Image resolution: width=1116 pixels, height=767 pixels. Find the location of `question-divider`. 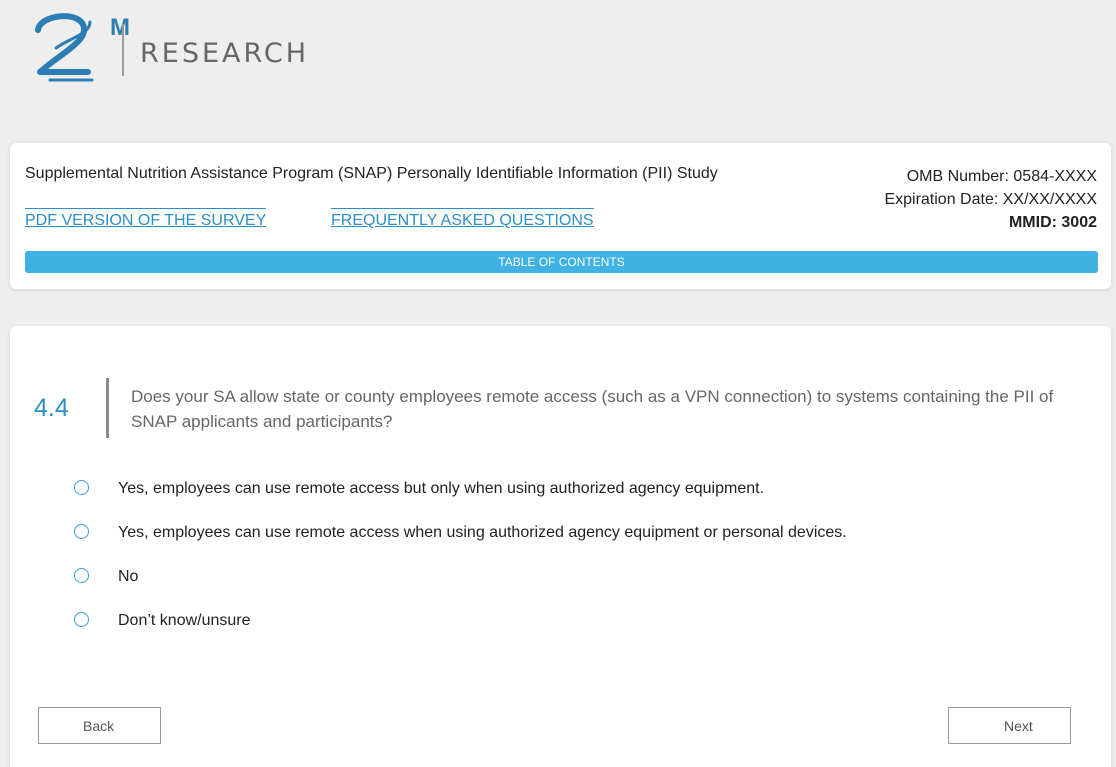

question-divider is located at coordinates (107, 408).